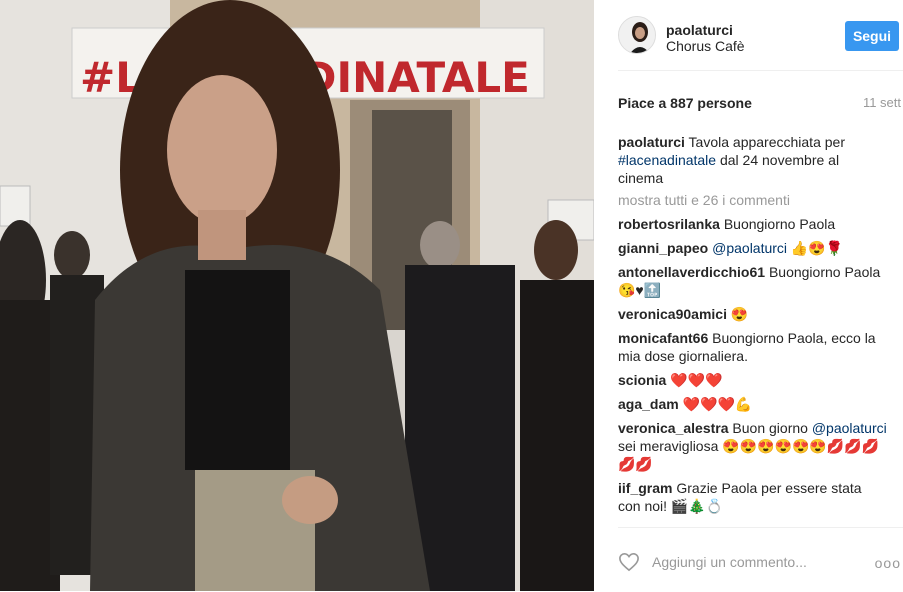 The width and height of the screenshot is (903, 592). What do you see at coordinates (696, 380) in the screenshot?
I see `comment-text: ❤️❤️❤️` at bounding box center [696, 380].